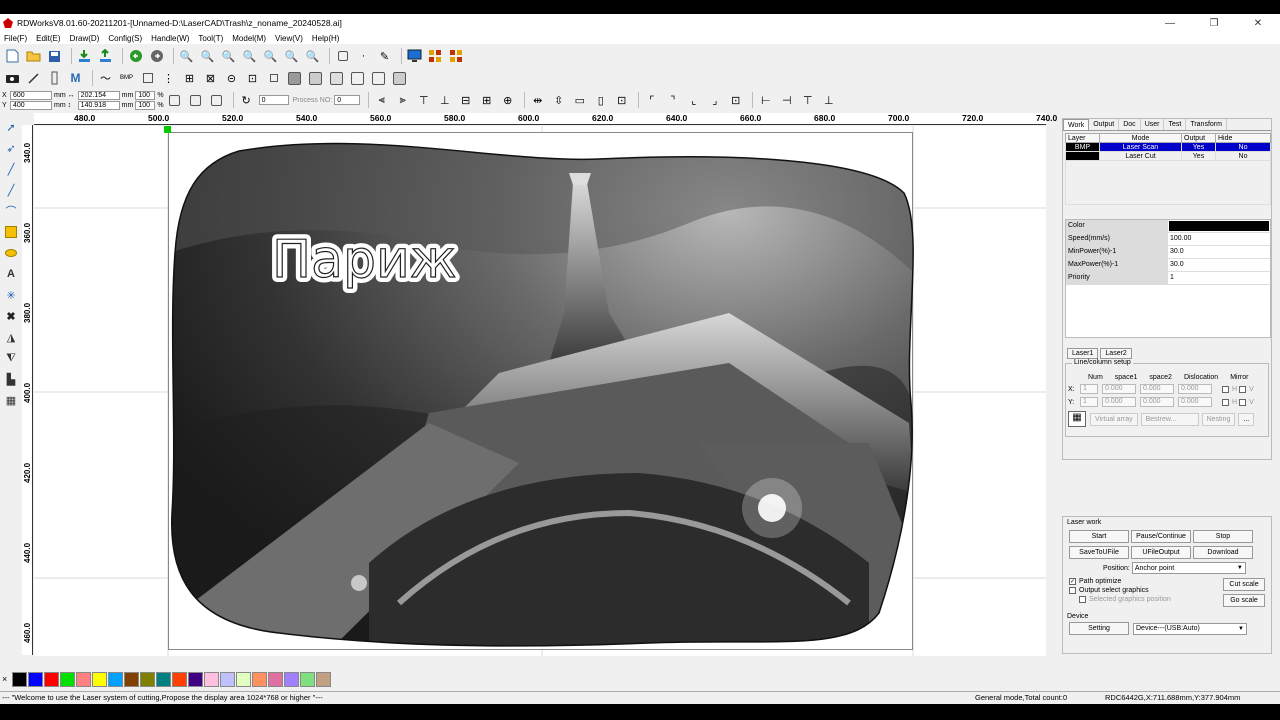 The height and width of the screenshot is (720, 1280). I want to click on same-height-icon: ▯, so click(600, 100).